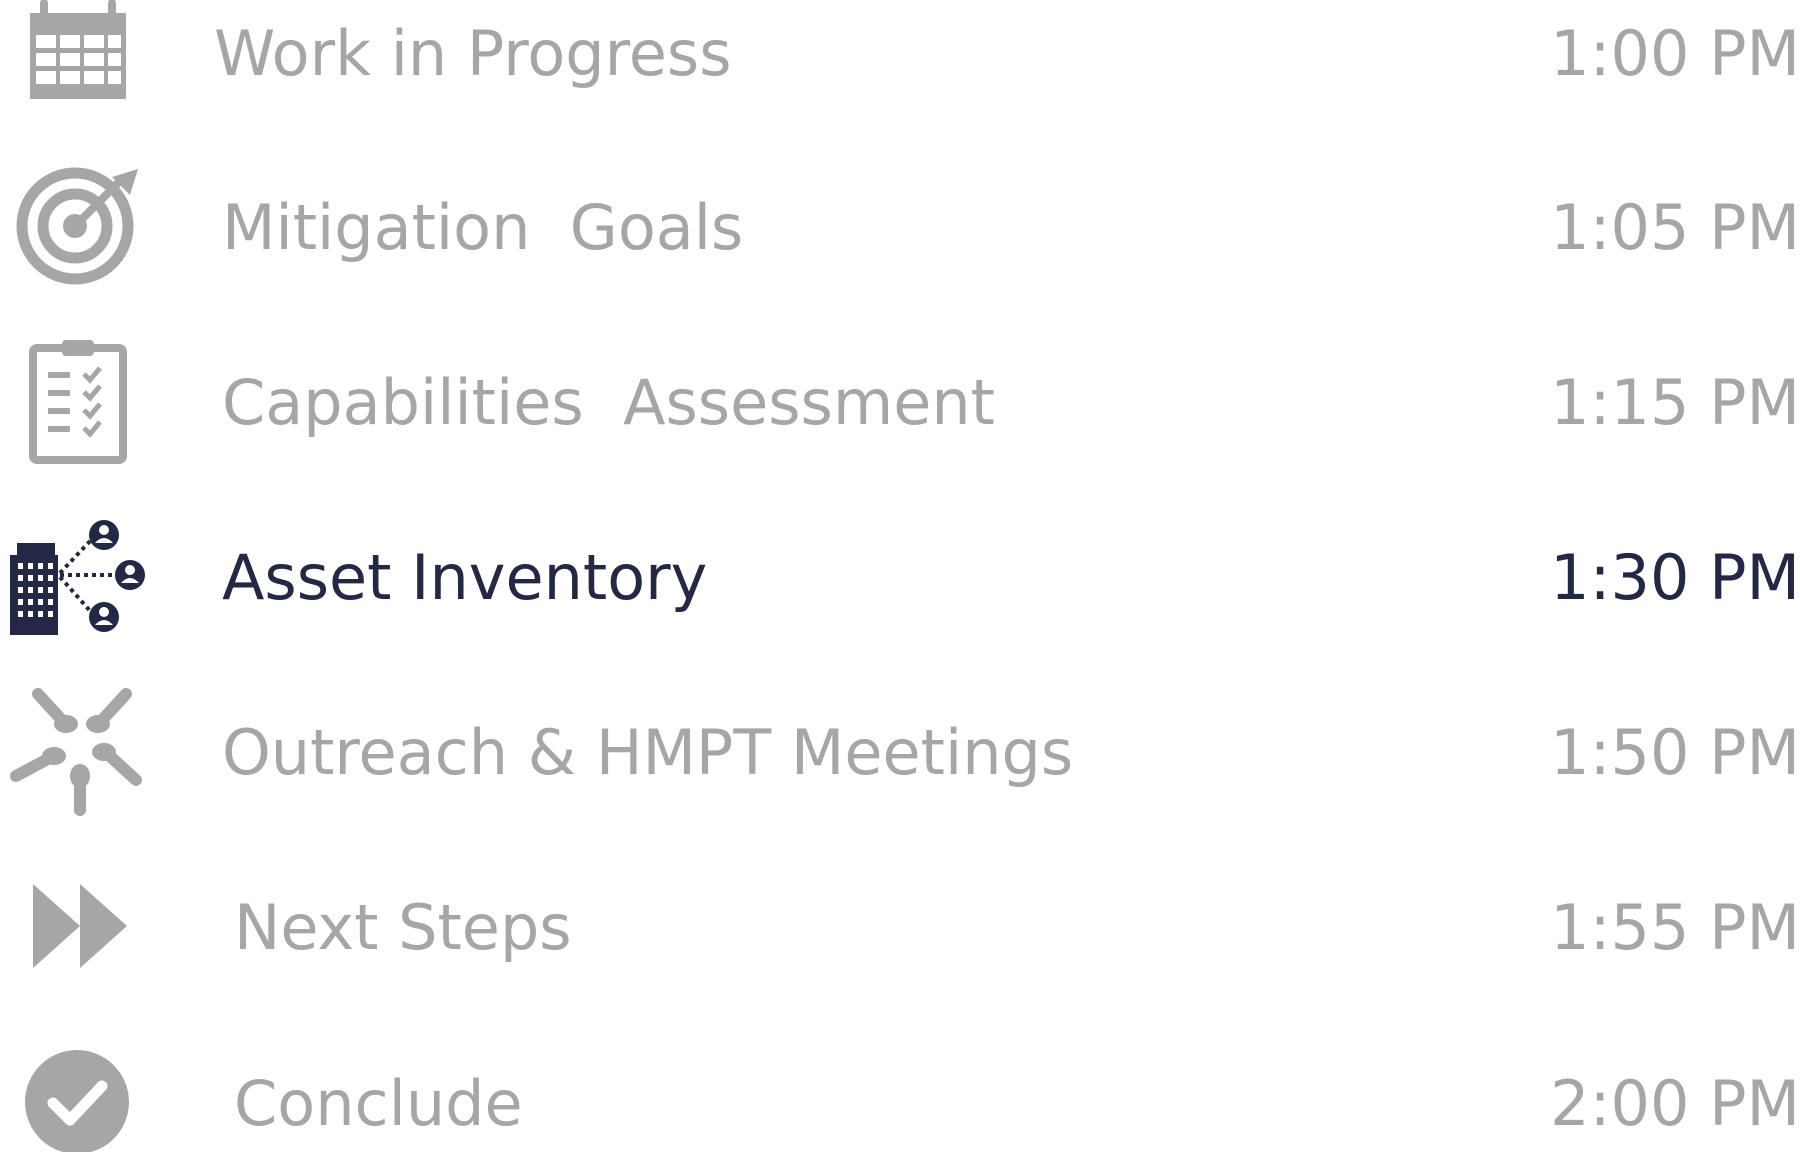  I want to click on agenda-item-active: Asset Inventory 1:30 PM, so click(900, 578).